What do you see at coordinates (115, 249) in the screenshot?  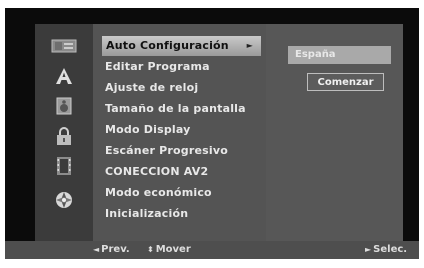 I see `prev-label: Prev.` at bounding box center [115, 249].